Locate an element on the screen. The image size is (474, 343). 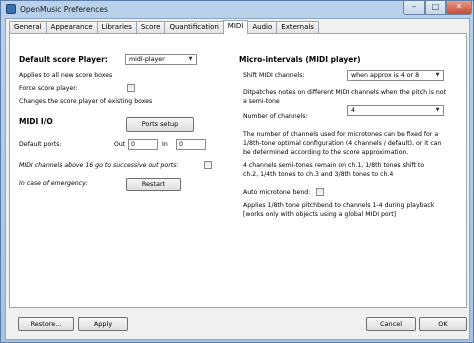
minimize-button: – is located at coordinates (414, 8).